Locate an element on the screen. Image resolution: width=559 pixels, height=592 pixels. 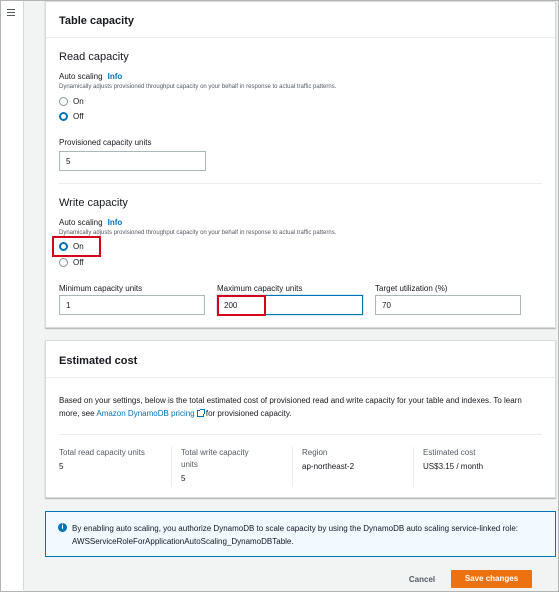
minimum-capacity-input: 1 is located at coordinates (132, 305).